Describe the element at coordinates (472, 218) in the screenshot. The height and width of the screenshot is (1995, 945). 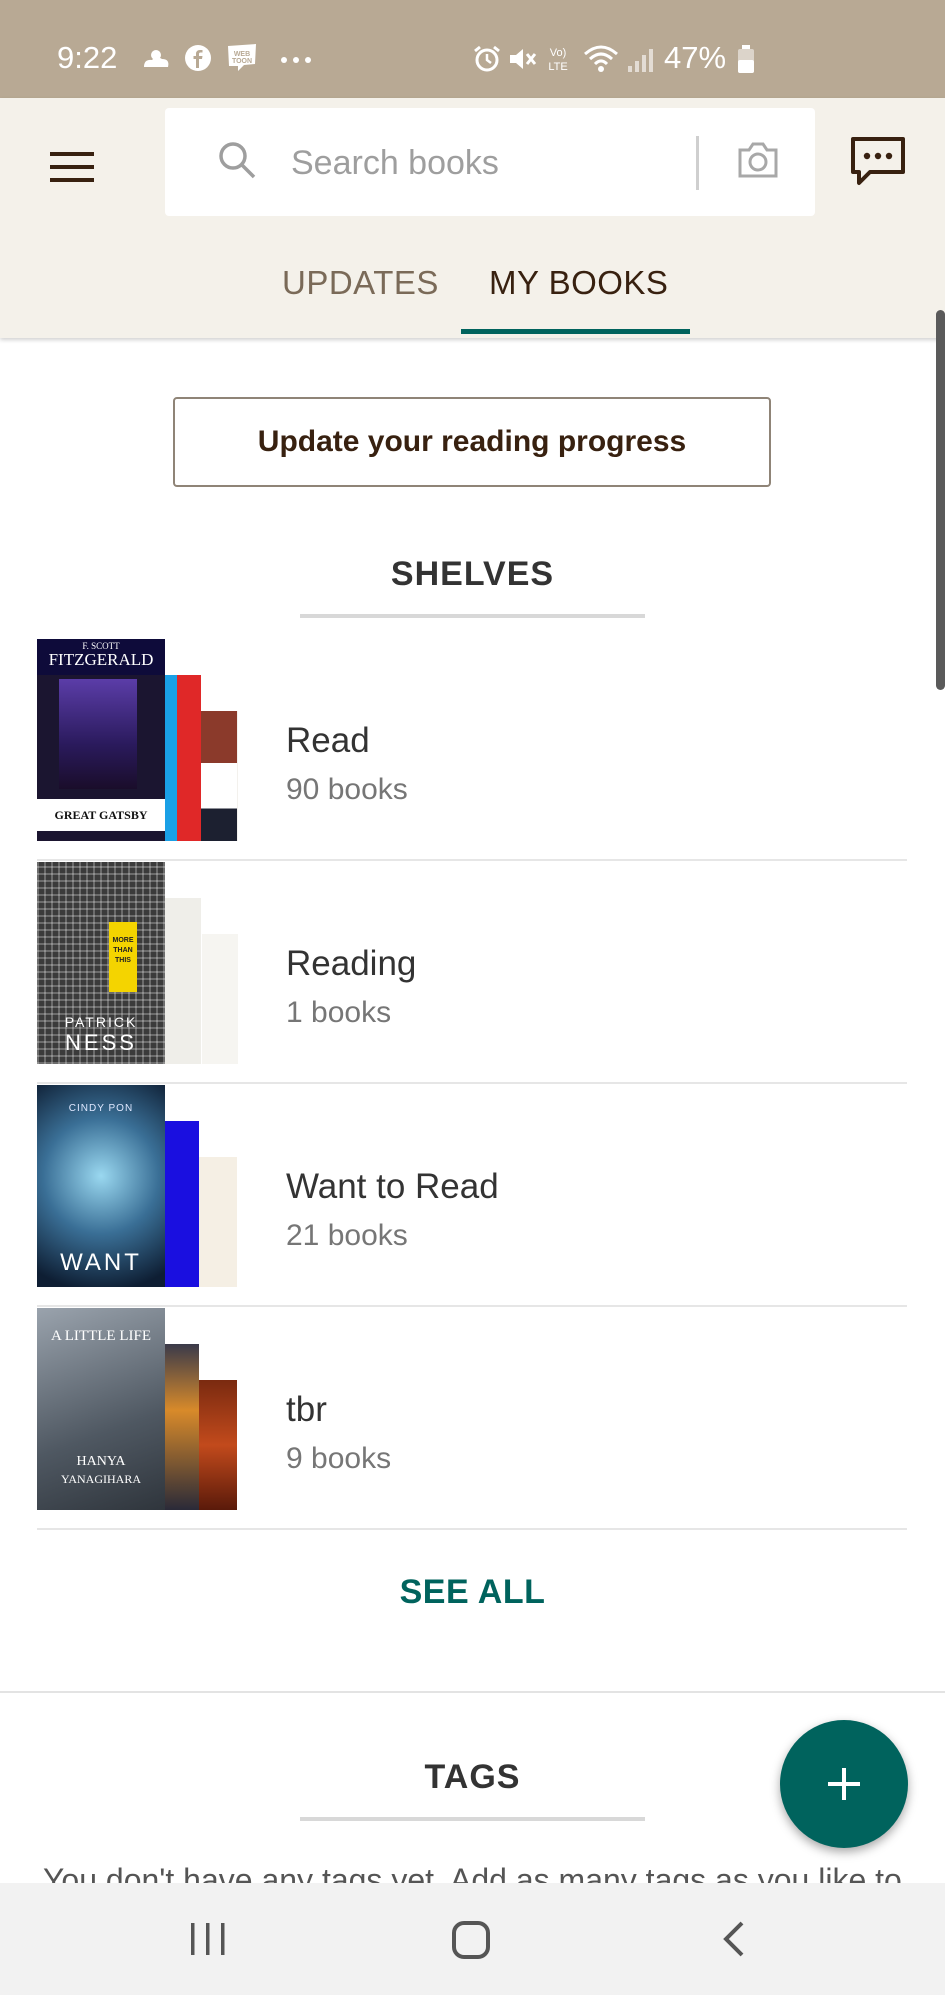
I see `app-header: Search books UPDATES MY BOOKS` at that location.